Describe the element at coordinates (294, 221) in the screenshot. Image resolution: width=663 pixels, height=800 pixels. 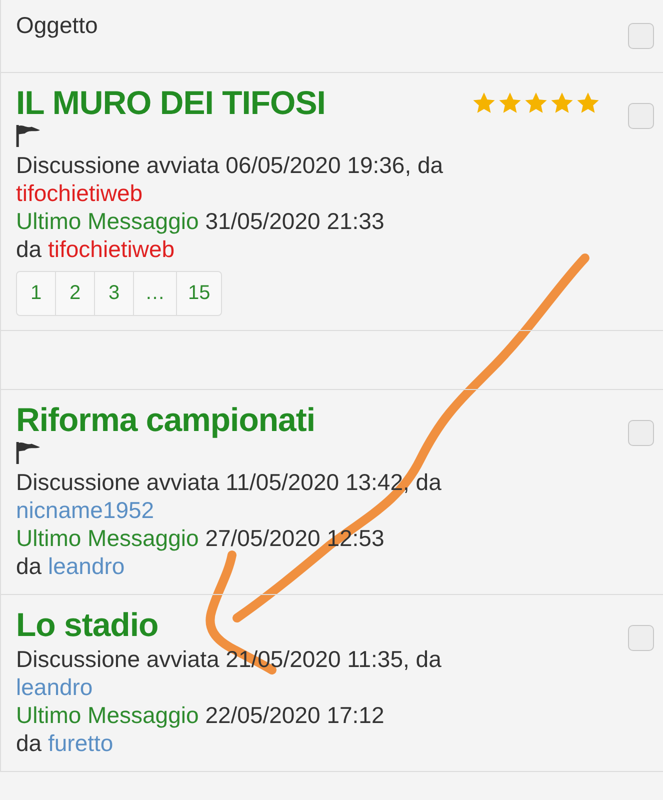
I see `last-message-date: 31/05/2020 21:33` at that location.